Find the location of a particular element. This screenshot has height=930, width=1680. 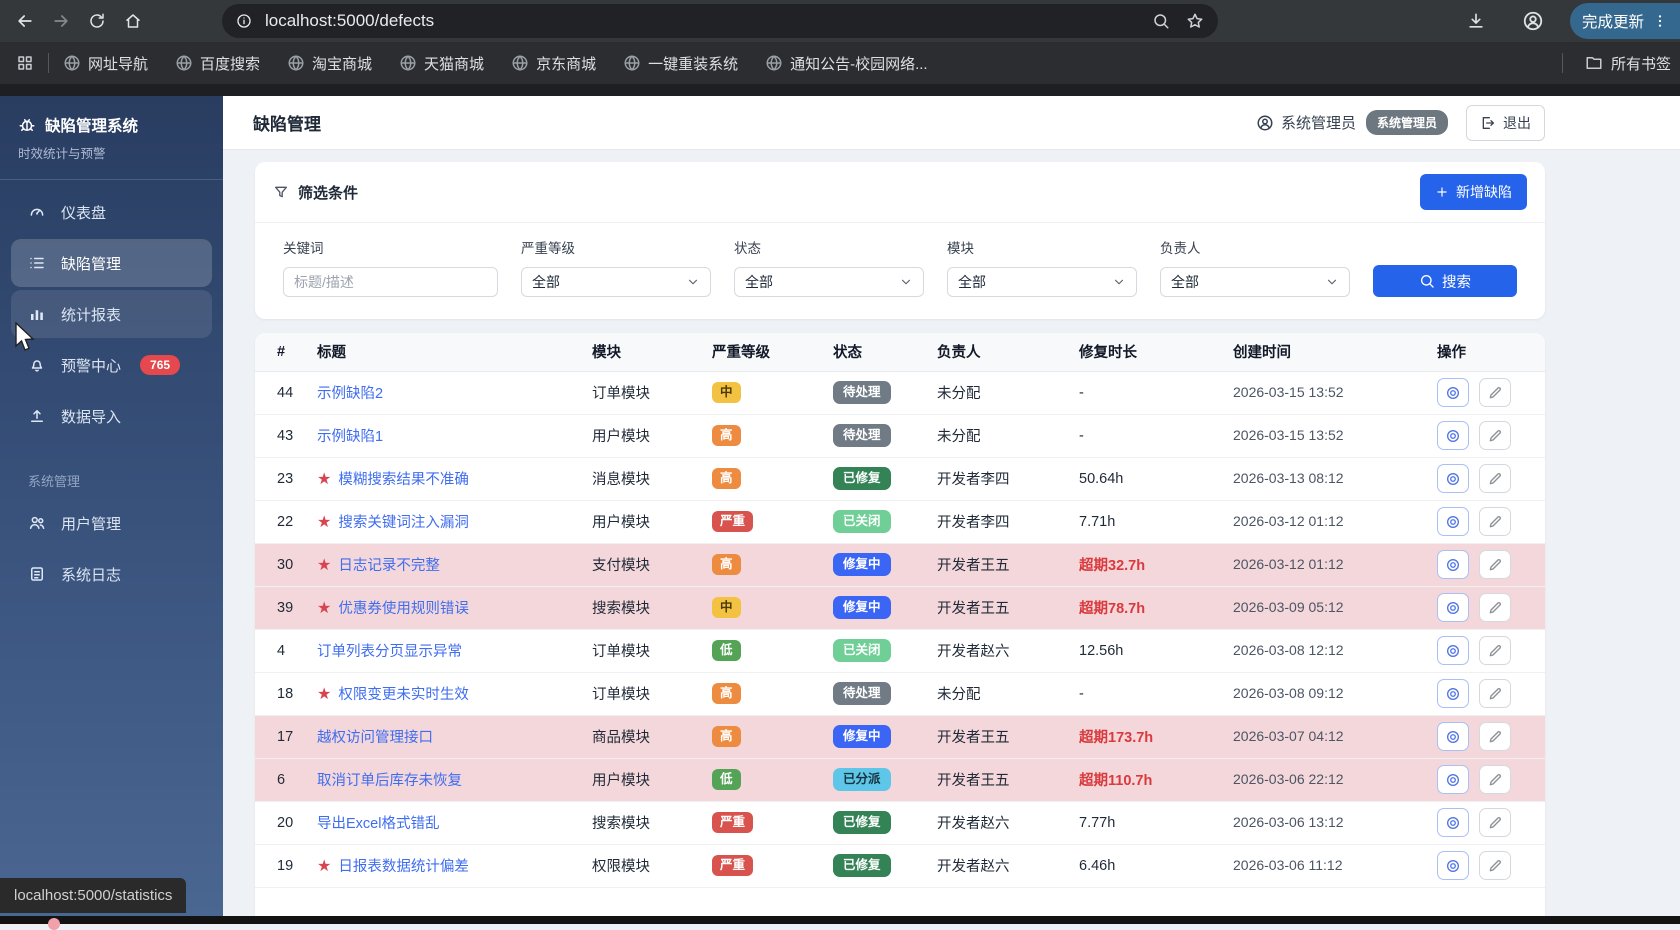

menu-dots-icon is located at coordinates (1660, 21).